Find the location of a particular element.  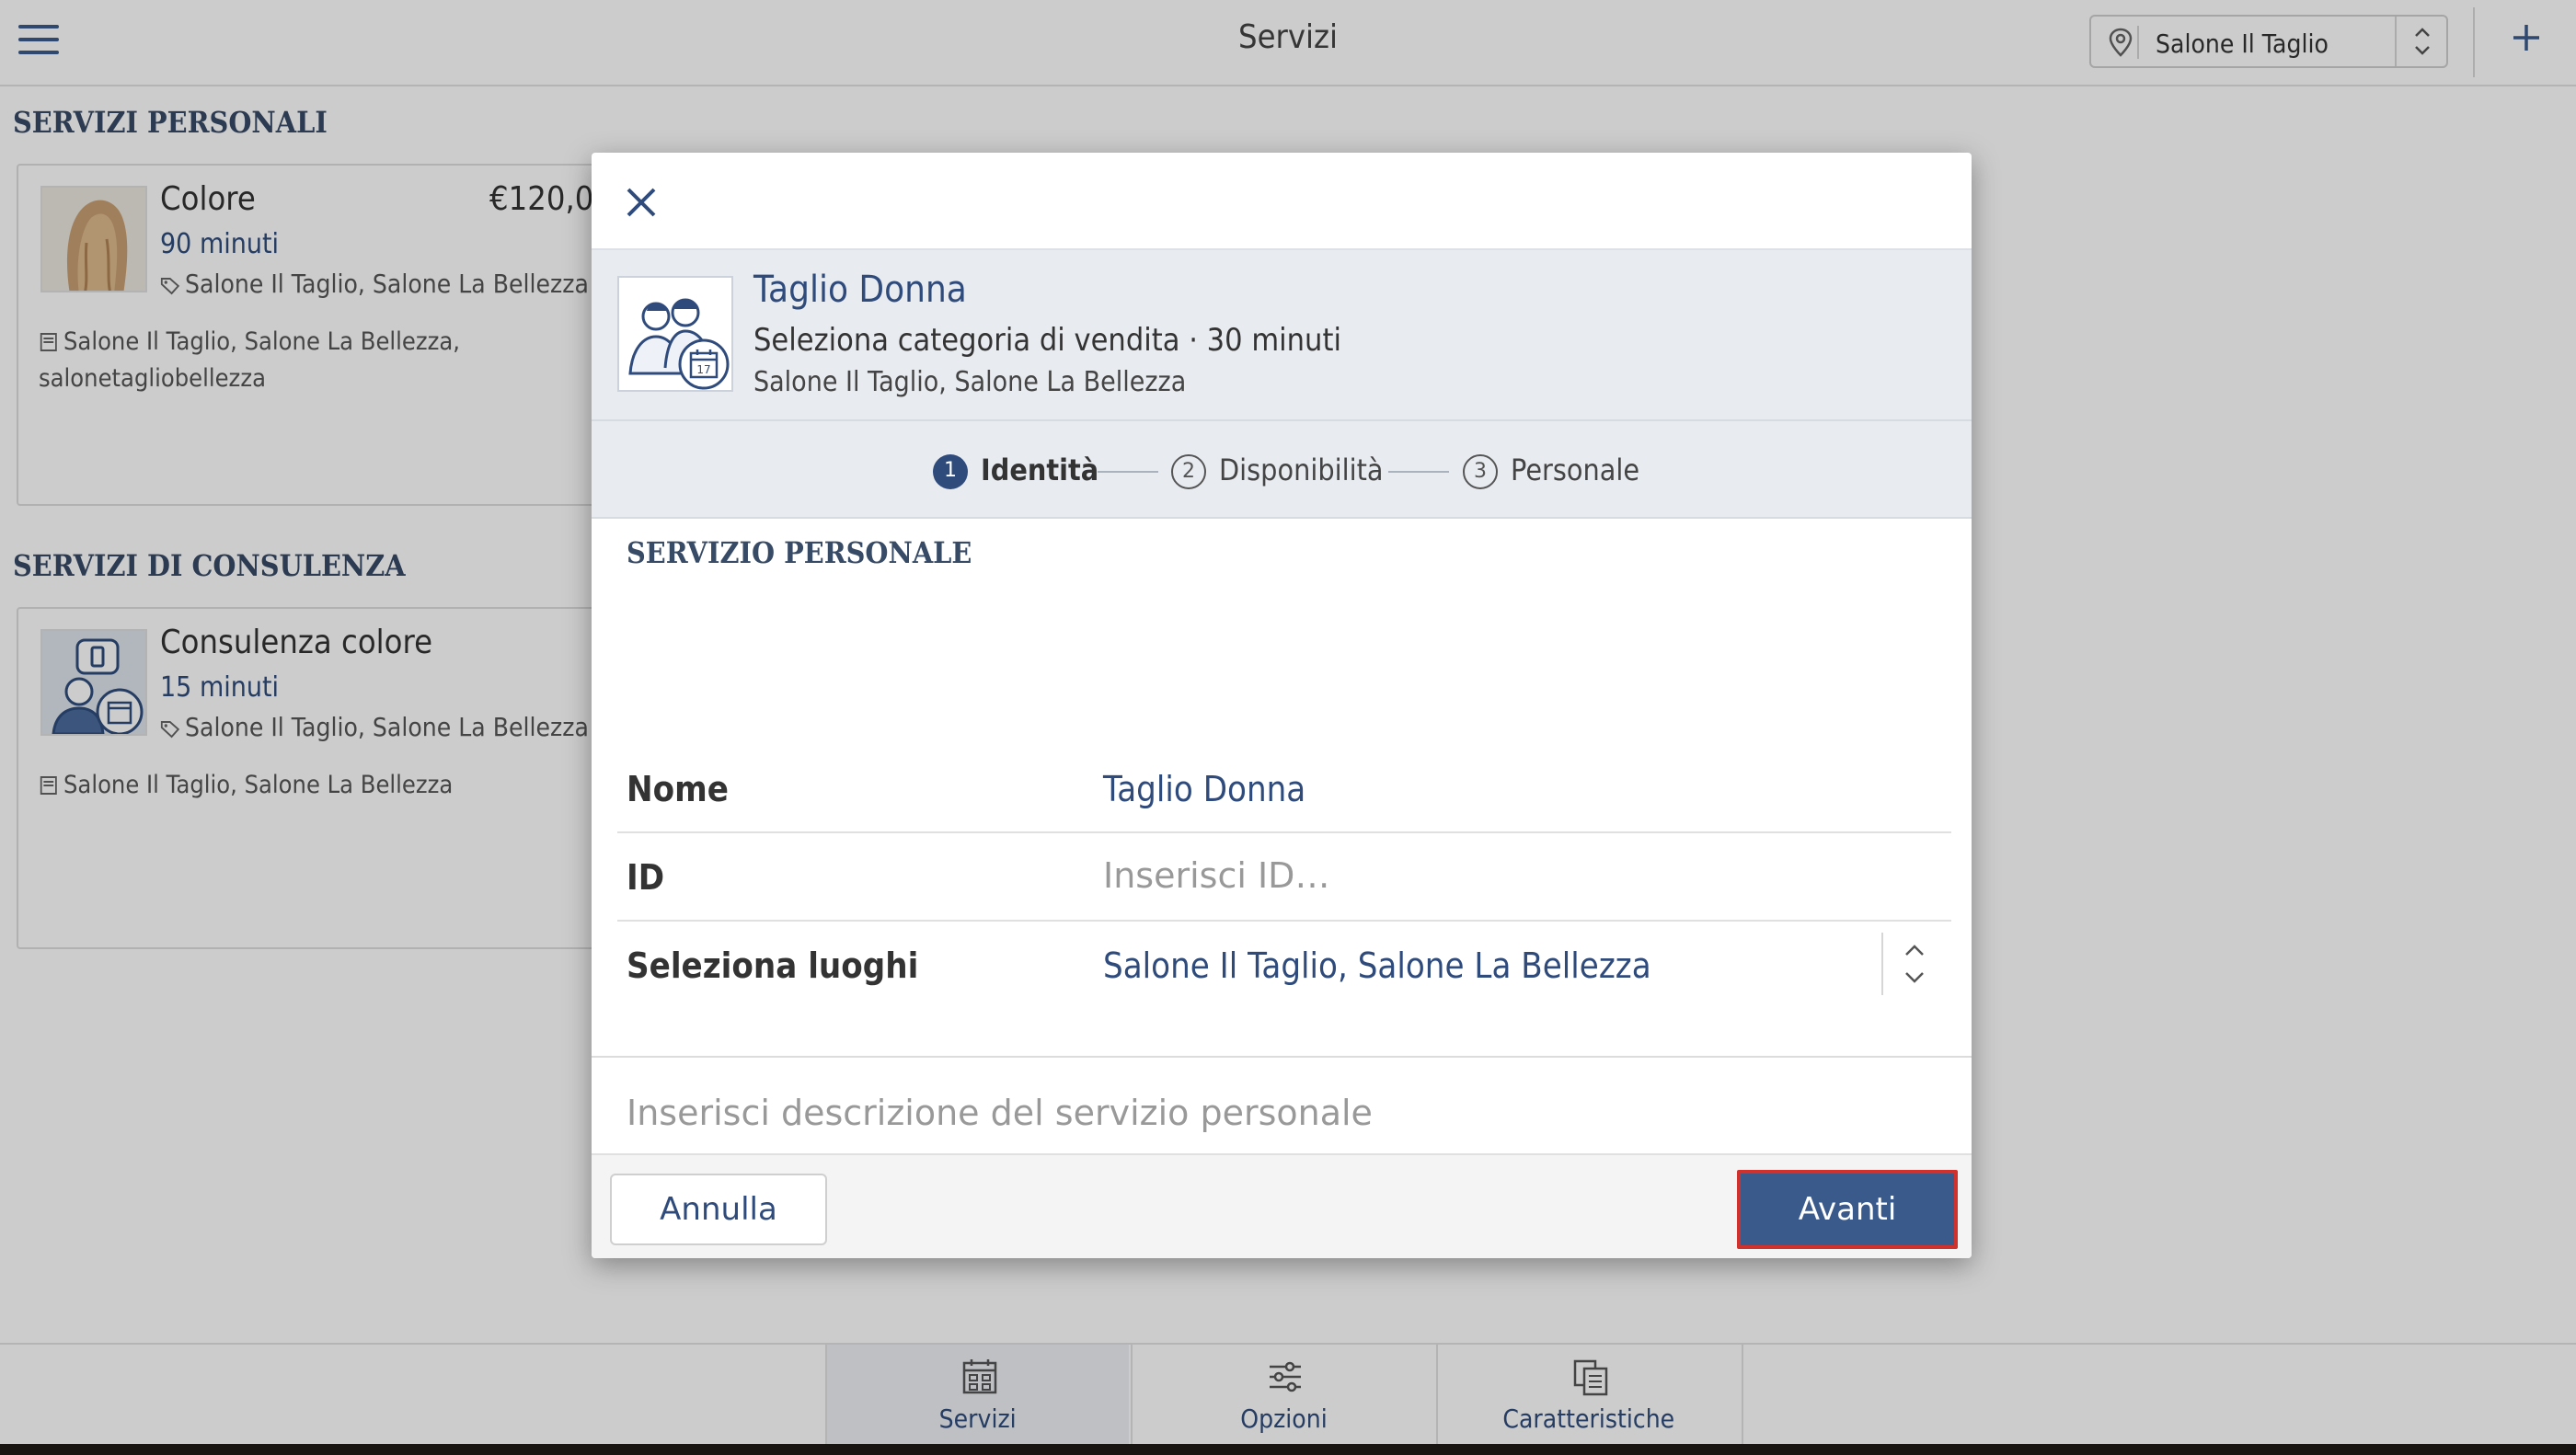

name-label: Nome is located at coordinates (678, 789).